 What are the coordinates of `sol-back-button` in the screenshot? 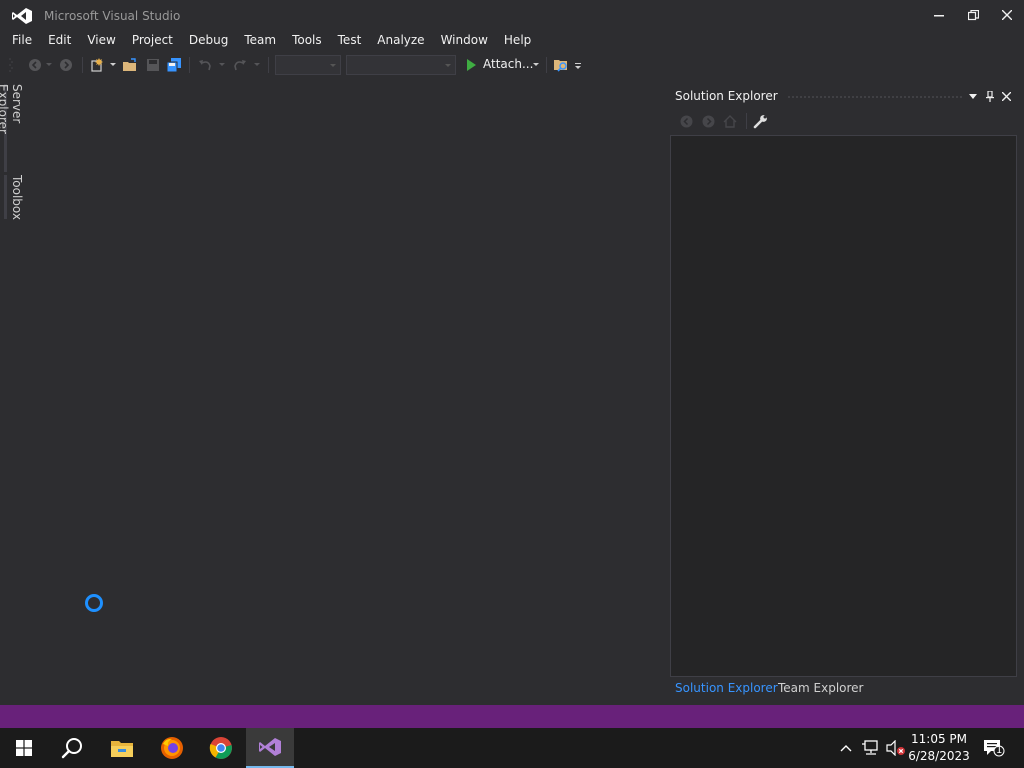 It's located at (686, 121).